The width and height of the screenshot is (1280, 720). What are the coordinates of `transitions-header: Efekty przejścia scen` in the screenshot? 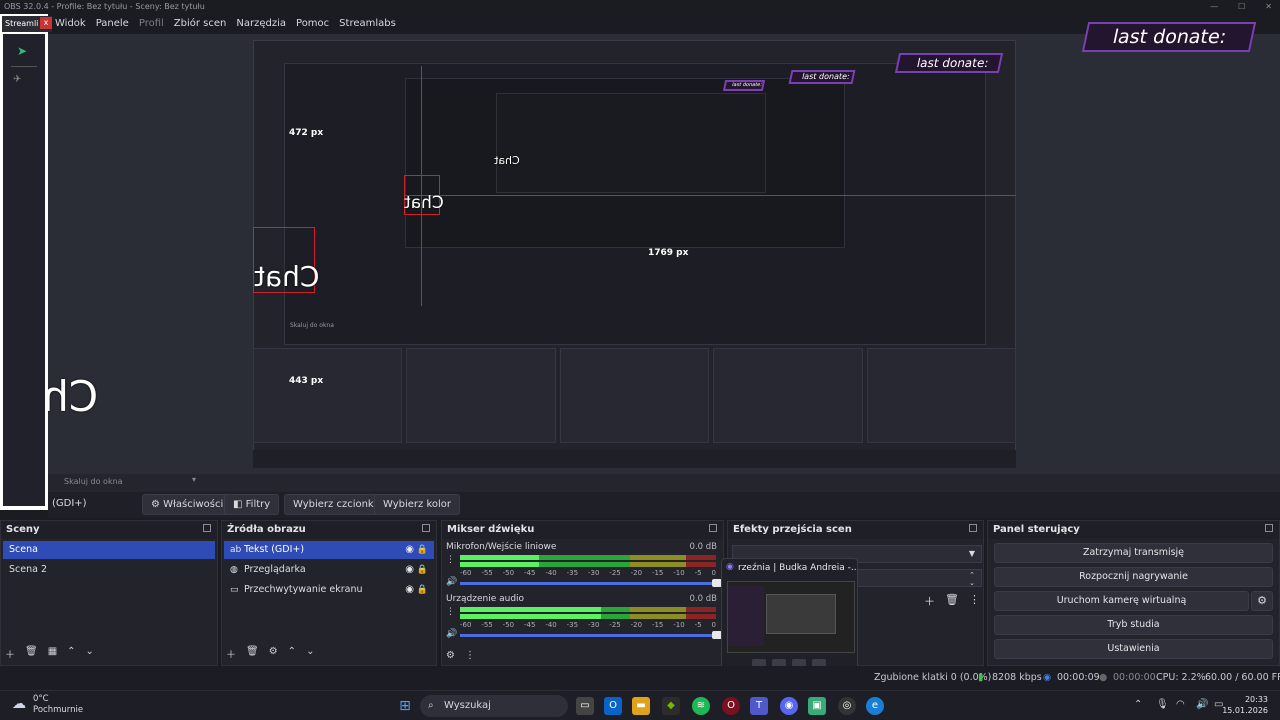 It's located at (855, 530).